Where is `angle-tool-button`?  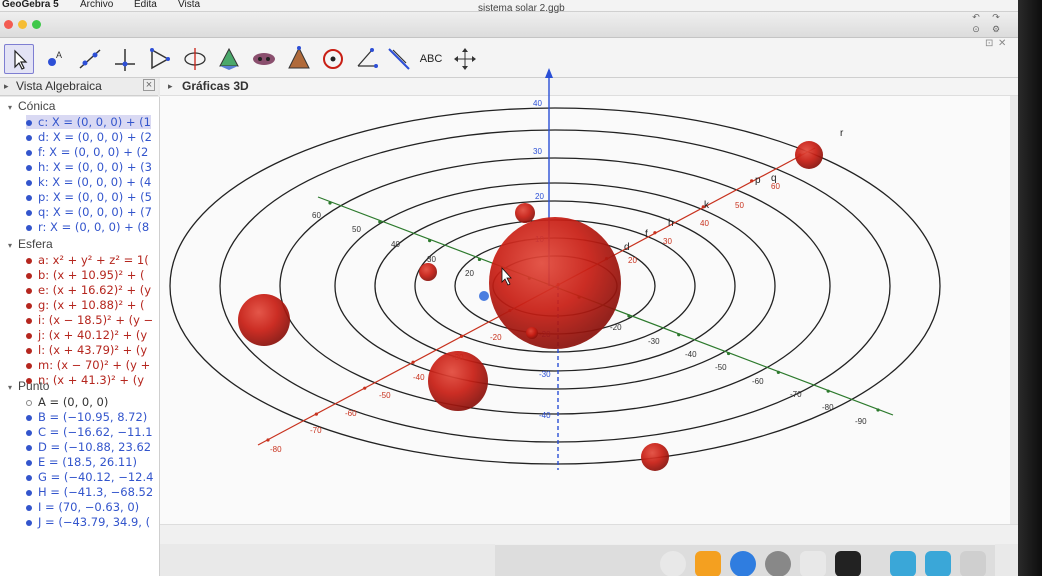
angle-tool-button is located at coordinates (367, 59).